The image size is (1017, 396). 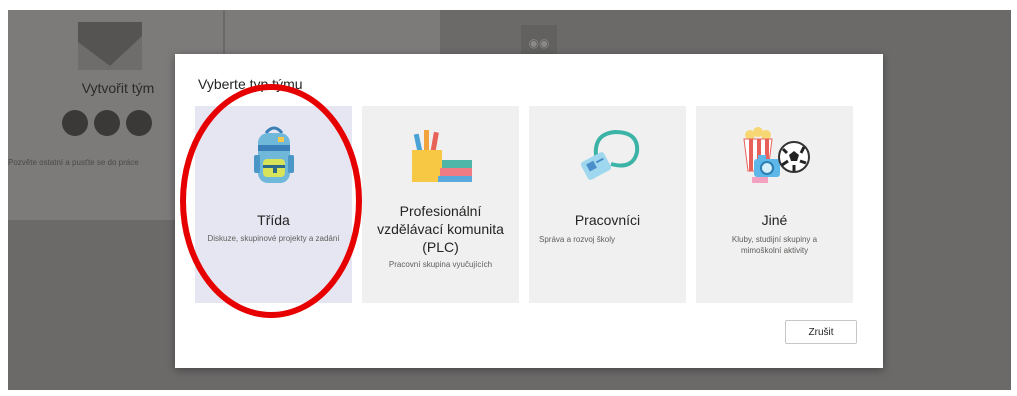 I want to click on create-team-subtitle: Pozvěte ostatní a pusťte se do práce, so click(x=73, y=162).